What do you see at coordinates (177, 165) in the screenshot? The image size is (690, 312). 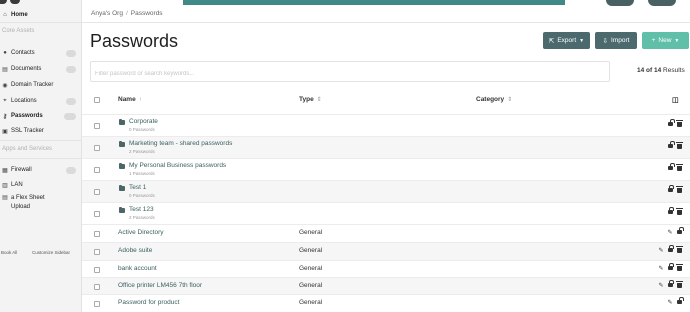 I see `row-name: My Personal Business passwords` at bounding box center [177, 165].